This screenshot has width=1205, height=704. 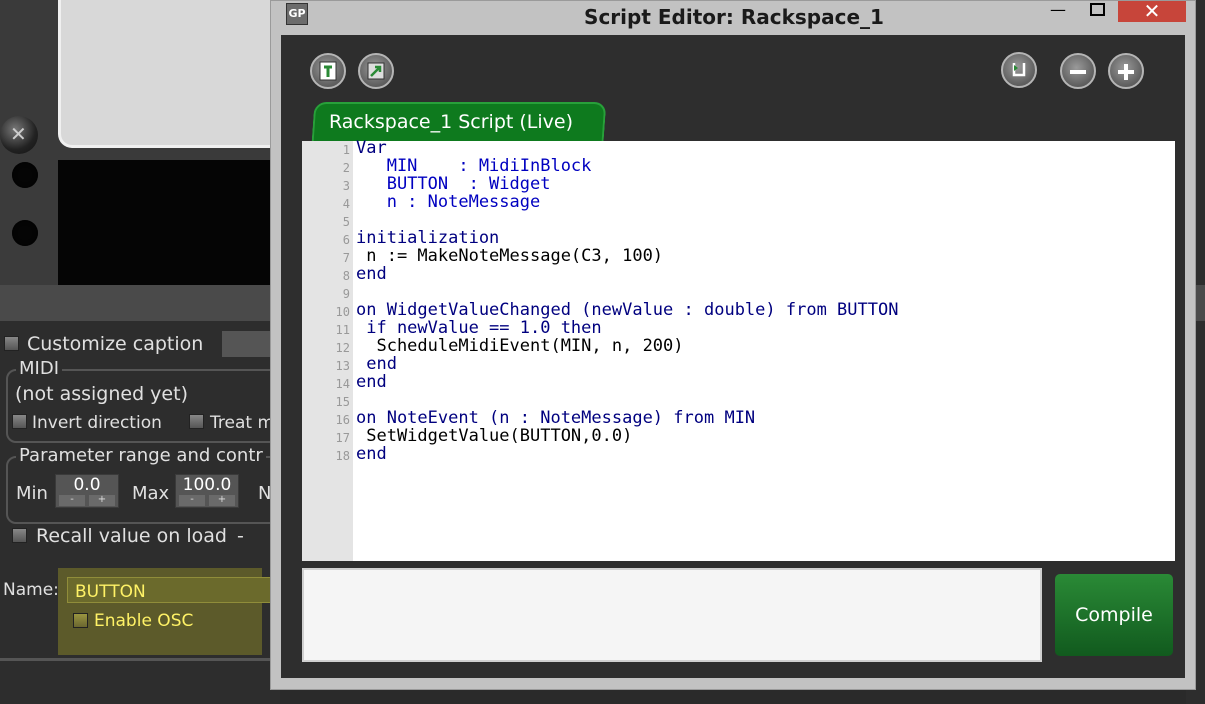 I want to click on template-icon, so click(x=328, y=71).